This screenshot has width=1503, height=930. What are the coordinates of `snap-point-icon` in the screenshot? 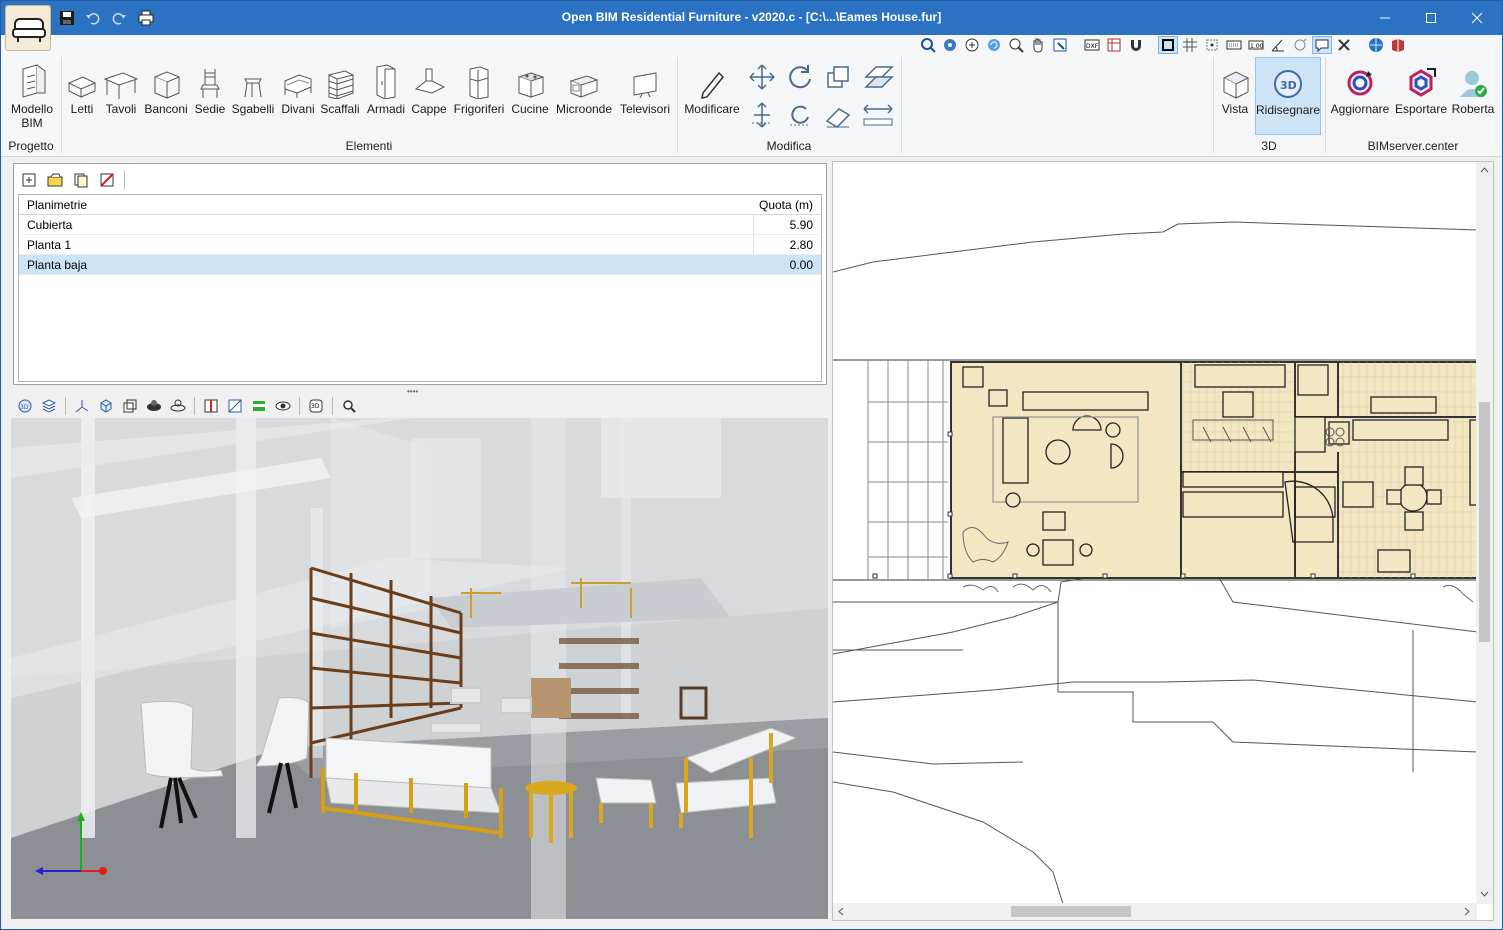 It's located at (1212, 45).